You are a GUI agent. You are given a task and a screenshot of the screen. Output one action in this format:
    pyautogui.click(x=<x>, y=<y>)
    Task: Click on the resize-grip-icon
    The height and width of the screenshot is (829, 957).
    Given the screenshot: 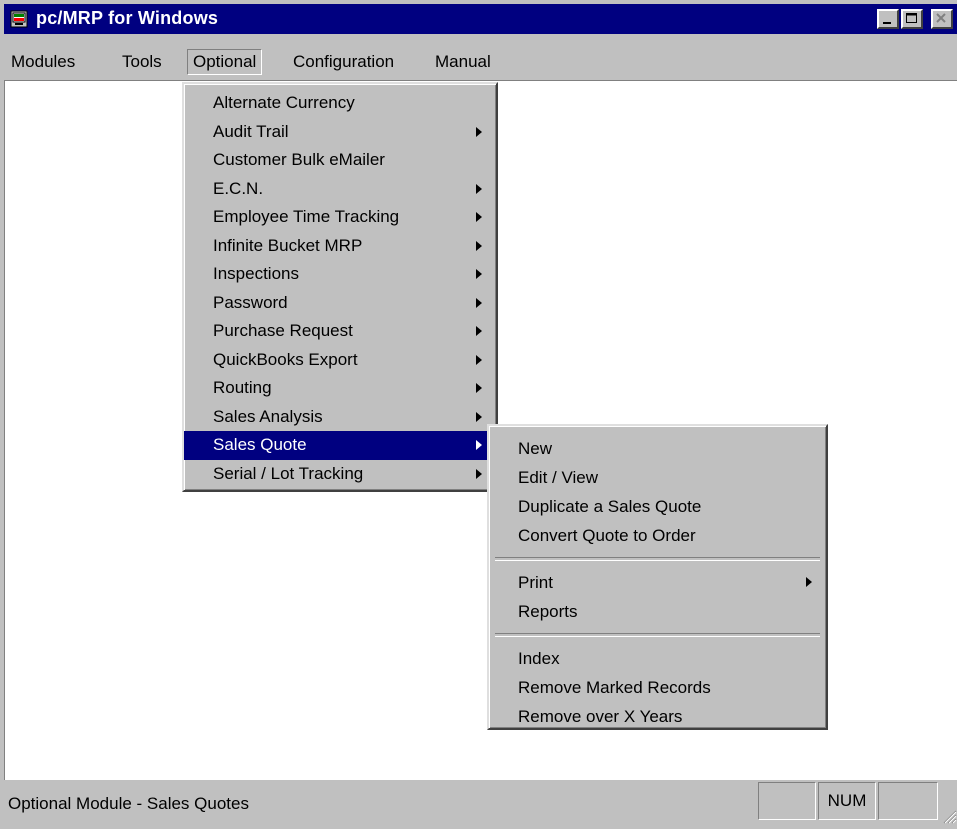 What is the action you would take?
    pyautogui.click(x=949, y=816)
    